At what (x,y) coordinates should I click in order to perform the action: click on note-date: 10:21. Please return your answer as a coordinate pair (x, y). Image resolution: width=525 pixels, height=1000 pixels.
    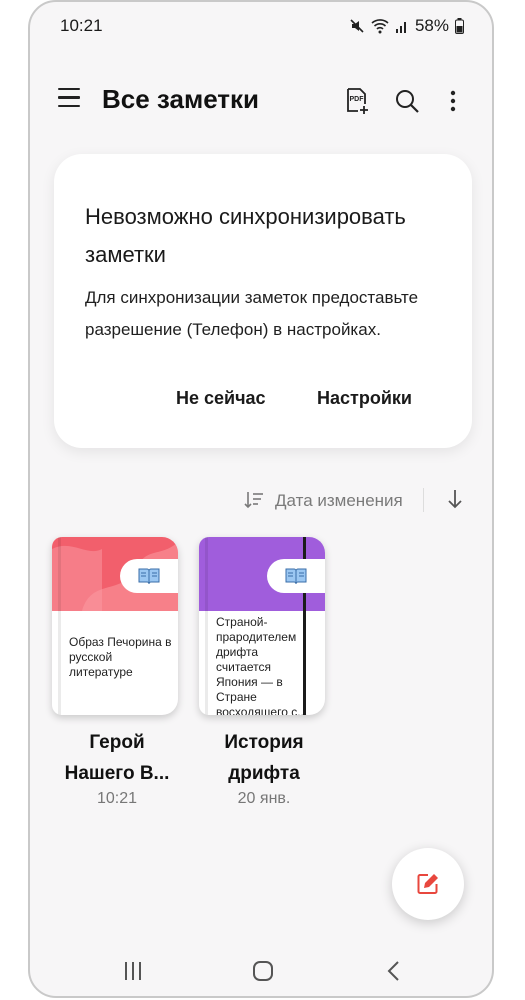
    Looking at the image, I should click on (117, 798).